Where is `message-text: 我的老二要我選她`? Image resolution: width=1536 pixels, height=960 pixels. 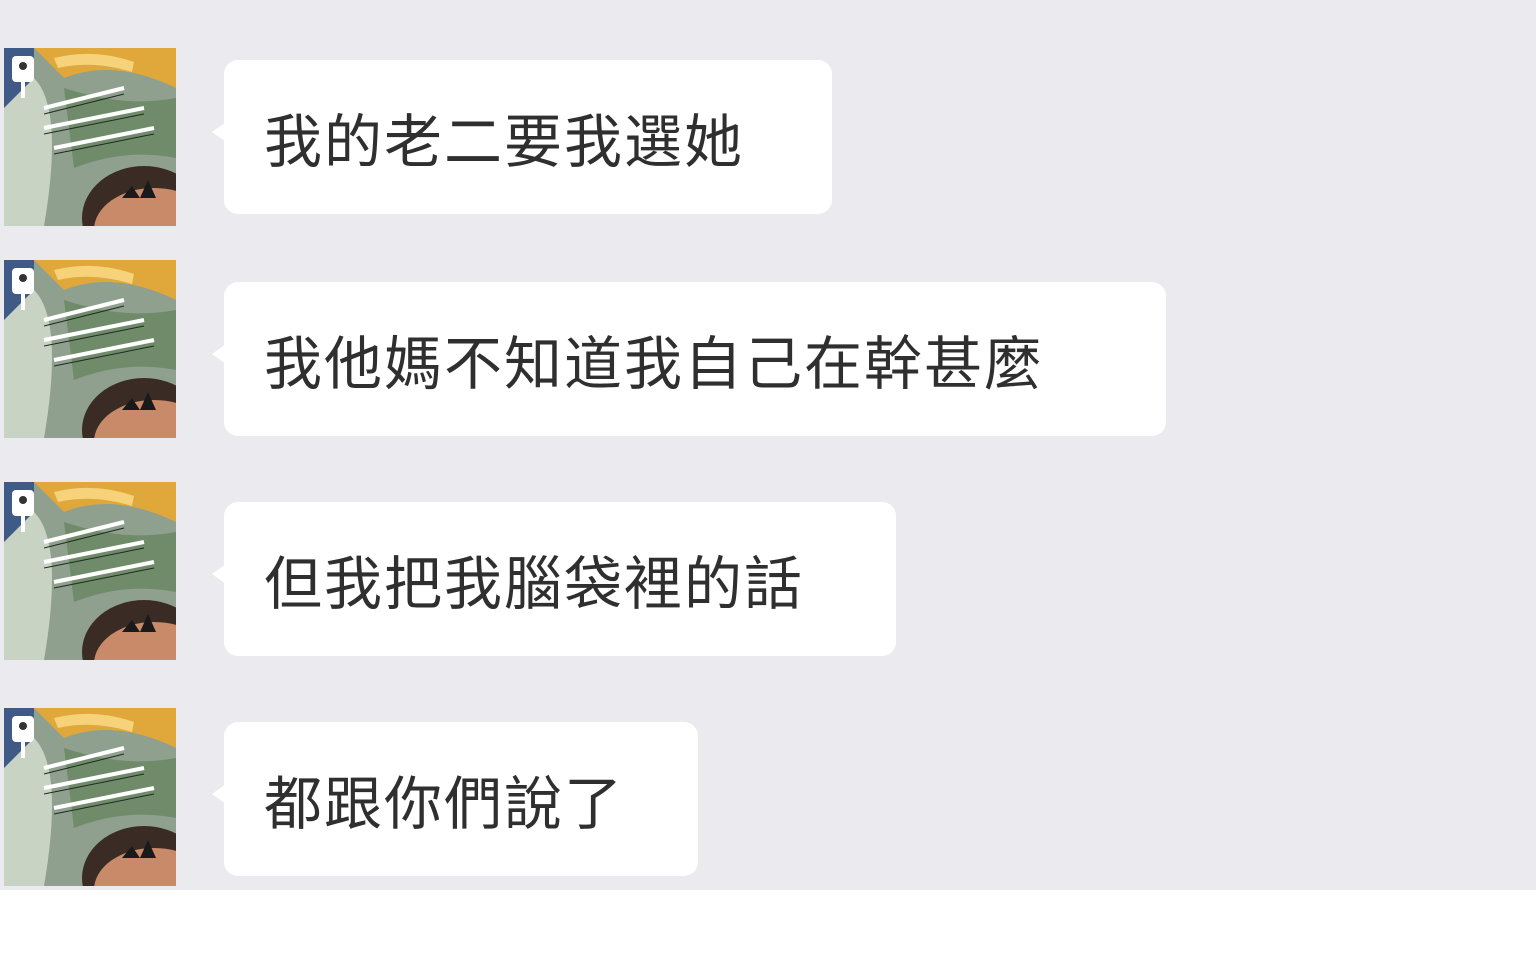
message-text: 我的老二要我選她 is located at coordinates (504, 142).